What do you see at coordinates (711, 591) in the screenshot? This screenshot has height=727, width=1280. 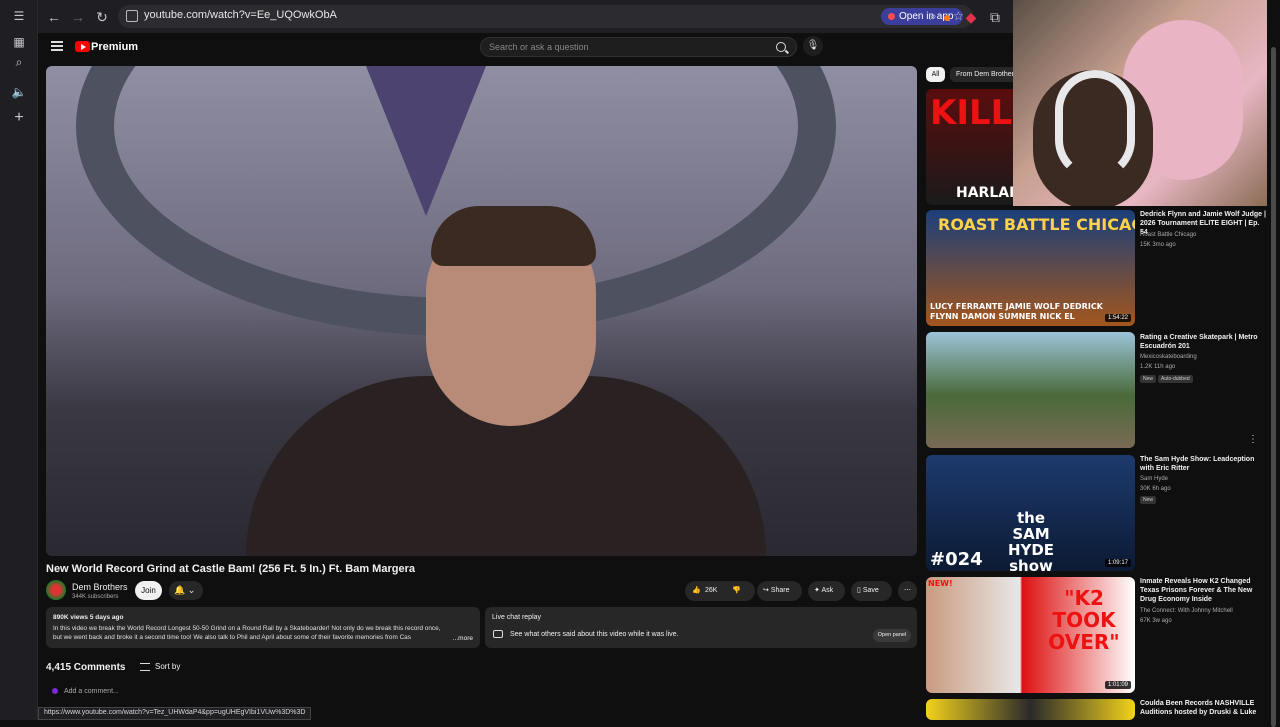 I see `like-count: 26K` at bounding box center [711, 591].